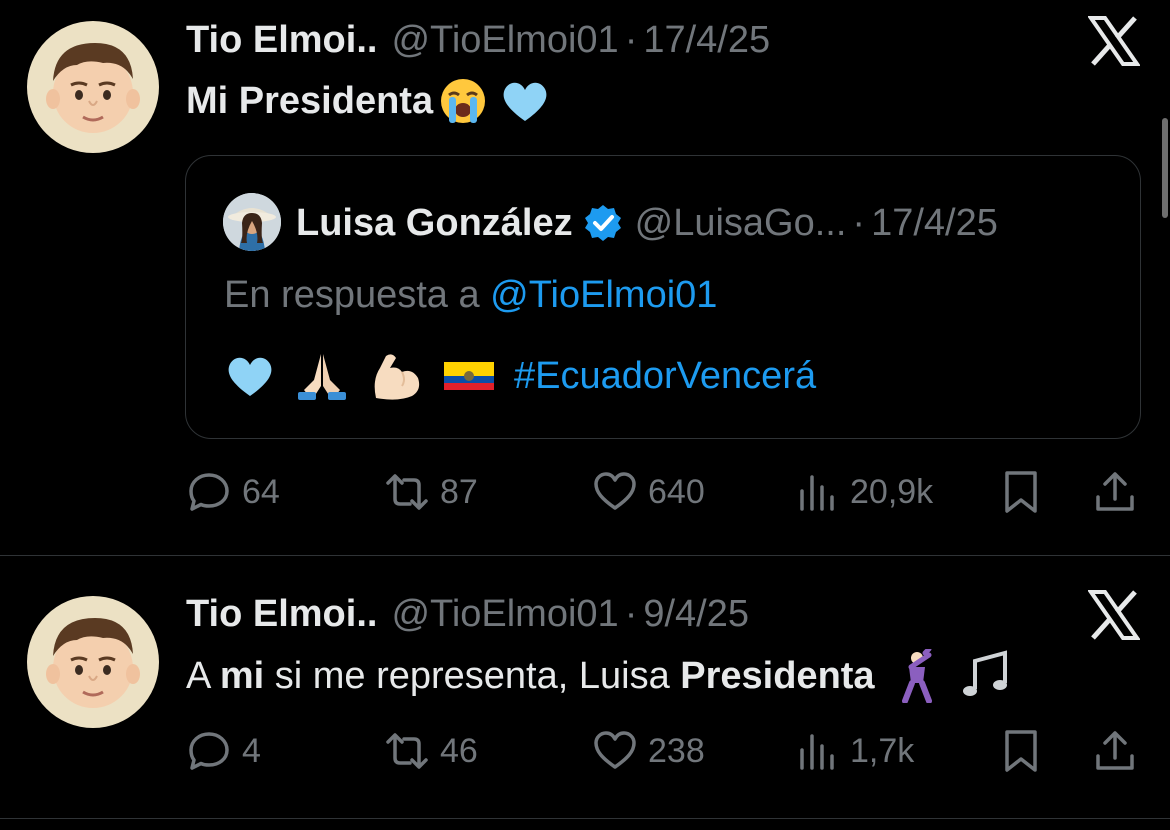 The height and width of the screenshot is (830, 1170). I want to click on tweet-text: A mi si me representa, Luisa Presidenta, so click(600, 676).